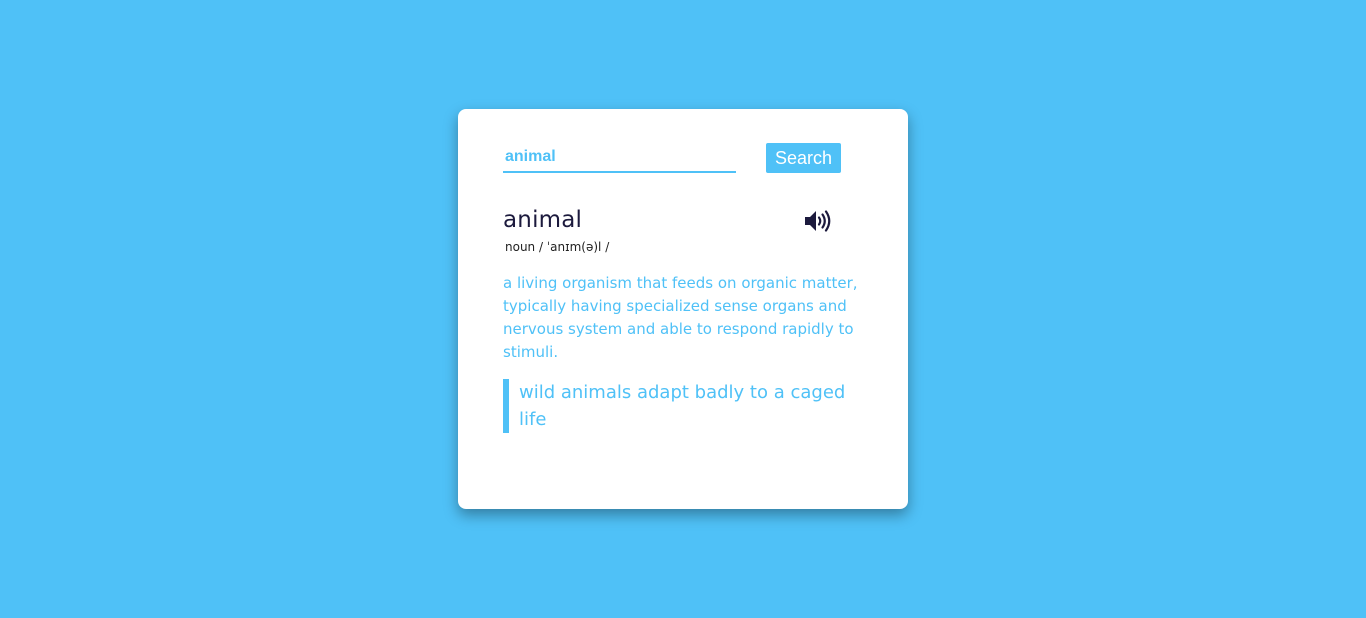 The image size is (1366, 618). I want to click on search-bar: Search, so click(673, 159).